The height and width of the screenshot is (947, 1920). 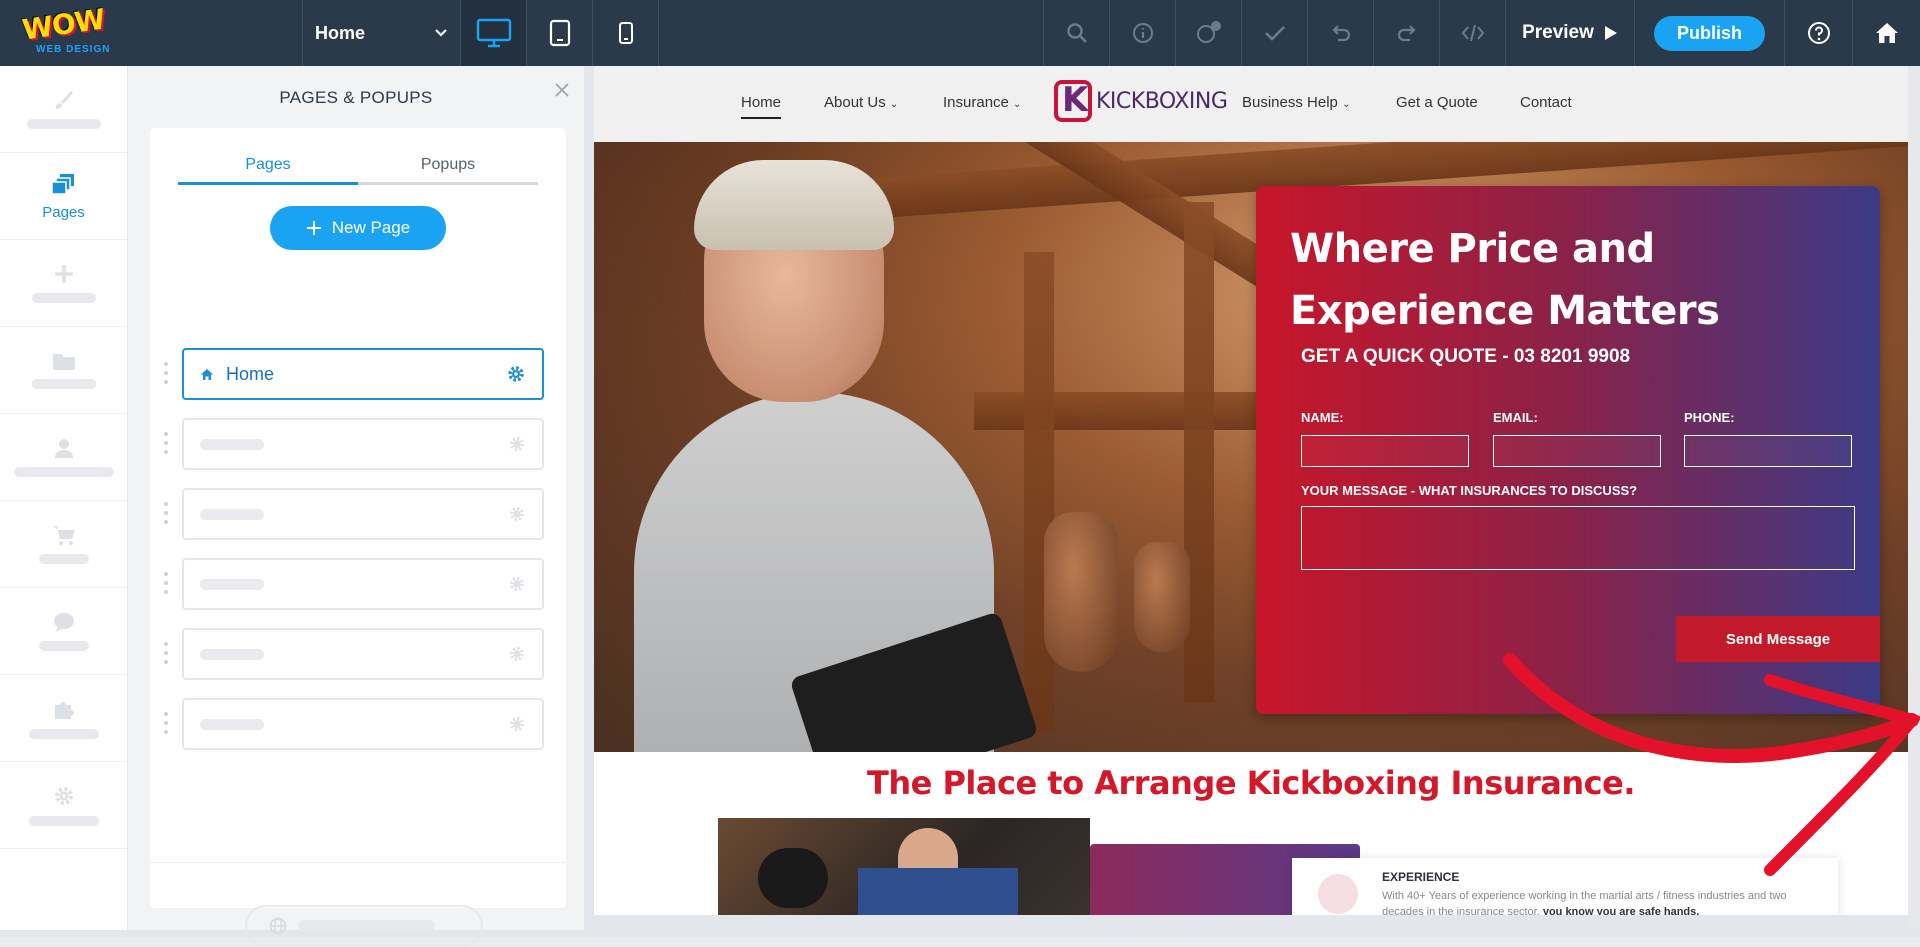 What do you see at coordinates (63, 196) in the screenshot?
I see `sidebar-item-pages: Pages` at bounding box center [63, 196].